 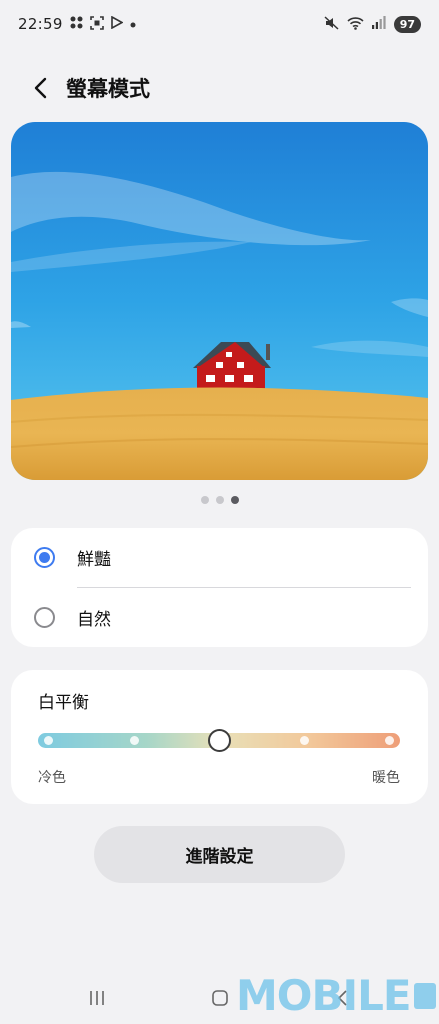 What do you see at coordinates (96, 24) in the screenshot?
I see `screenshot-icon` at bounding box center [96, 24].